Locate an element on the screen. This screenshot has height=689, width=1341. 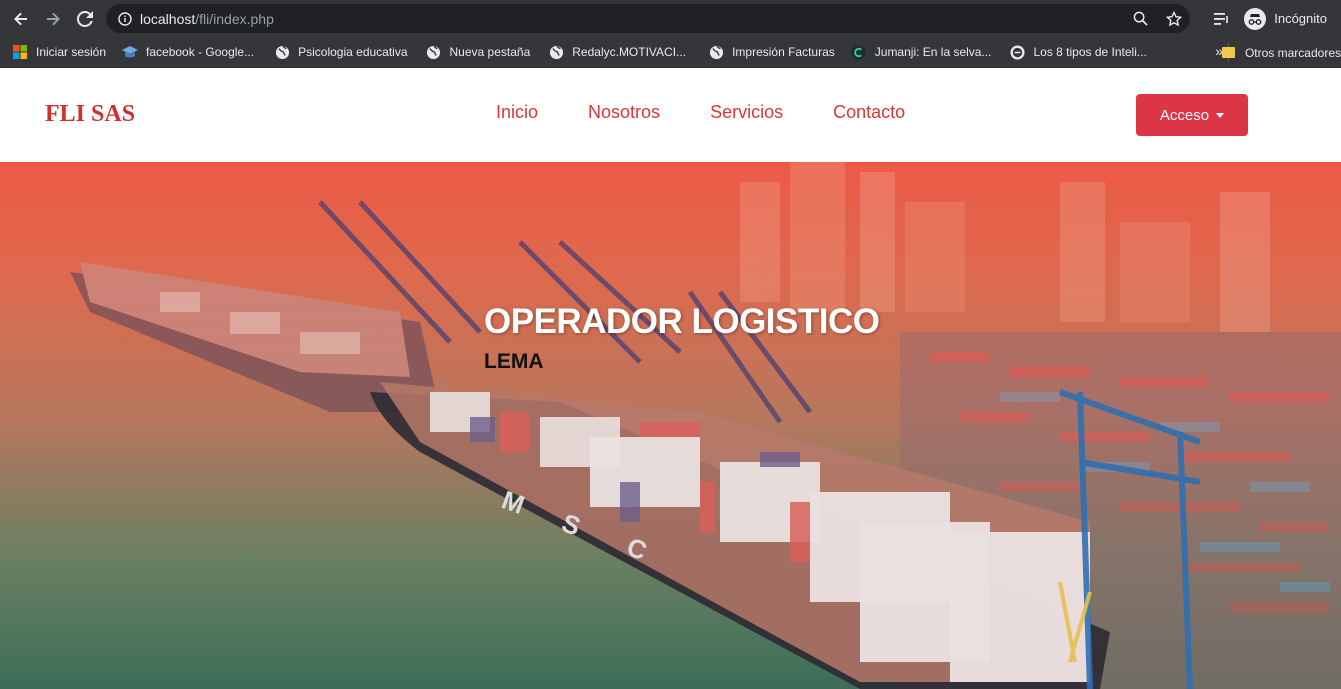
url-path: /fli/index.php is located at coordinates (234, 18).